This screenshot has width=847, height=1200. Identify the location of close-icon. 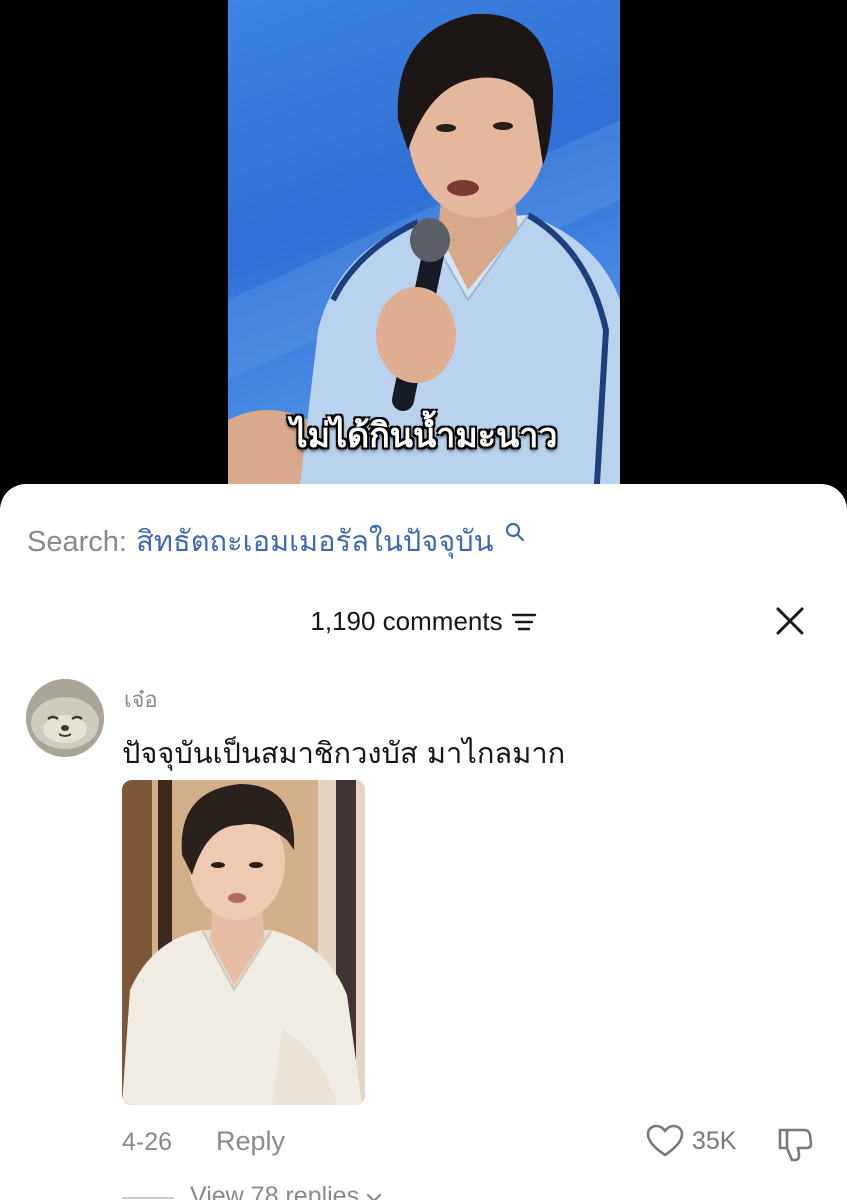
(790, 621).